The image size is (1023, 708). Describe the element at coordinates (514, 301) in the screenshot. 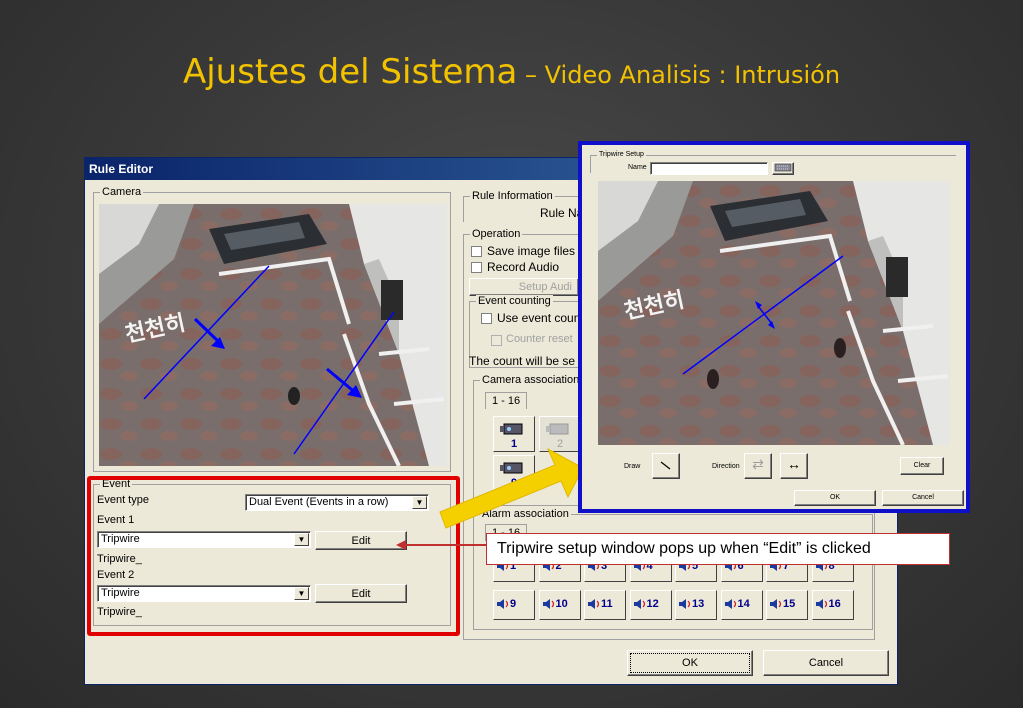

I see `event-counting-label: Event counting` at that location.